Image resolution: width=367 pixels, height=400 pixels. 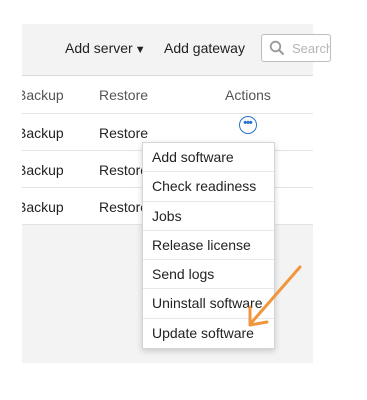 What do you see at coordinates (208, 246) in the screenshot?
I see `menu-item-release-license: Release license` at bounding box center [208, 246].